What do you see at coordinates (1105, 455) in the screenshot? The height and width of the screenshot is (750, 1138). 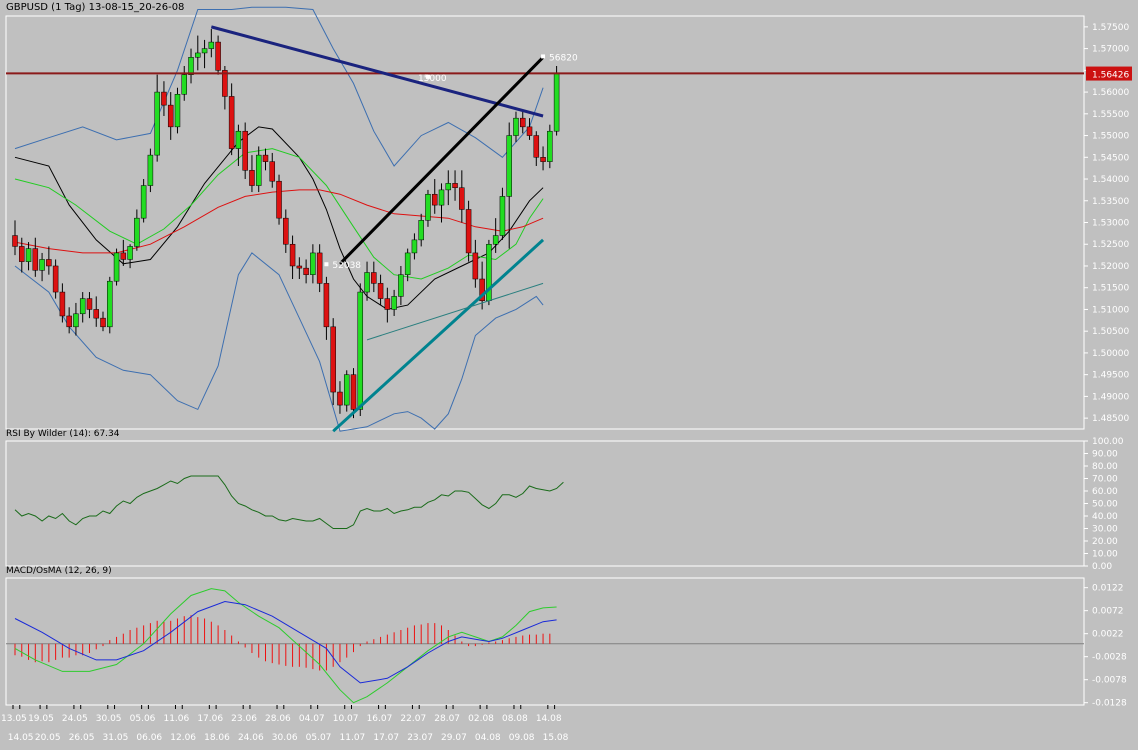 I see `rsi-tick-label: 90.00` at bounding box center [1105, 455].